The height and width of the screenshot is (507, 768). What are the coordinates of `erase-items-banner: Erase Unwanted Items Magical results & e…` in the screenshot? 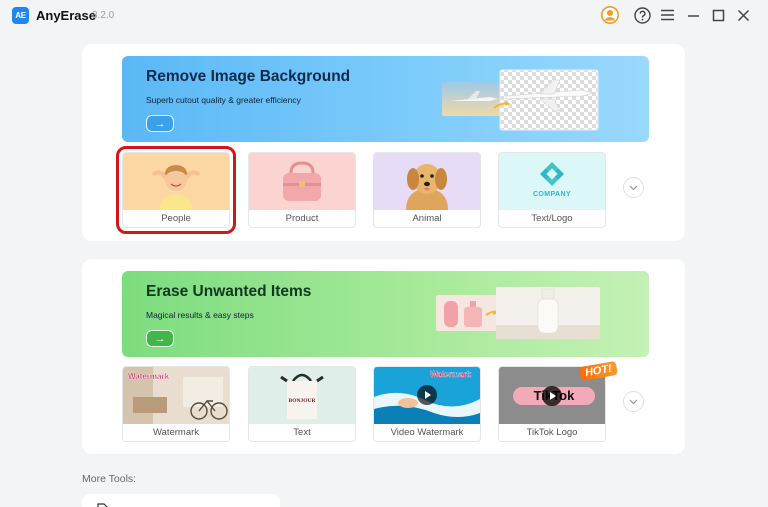 It's located at (385, 314).